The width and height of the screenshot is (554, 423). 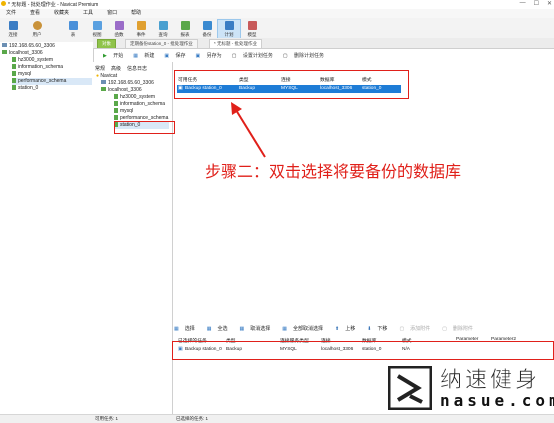 I want to click on tree-item-db-mysql: mysql, so click(x=21, y=74).